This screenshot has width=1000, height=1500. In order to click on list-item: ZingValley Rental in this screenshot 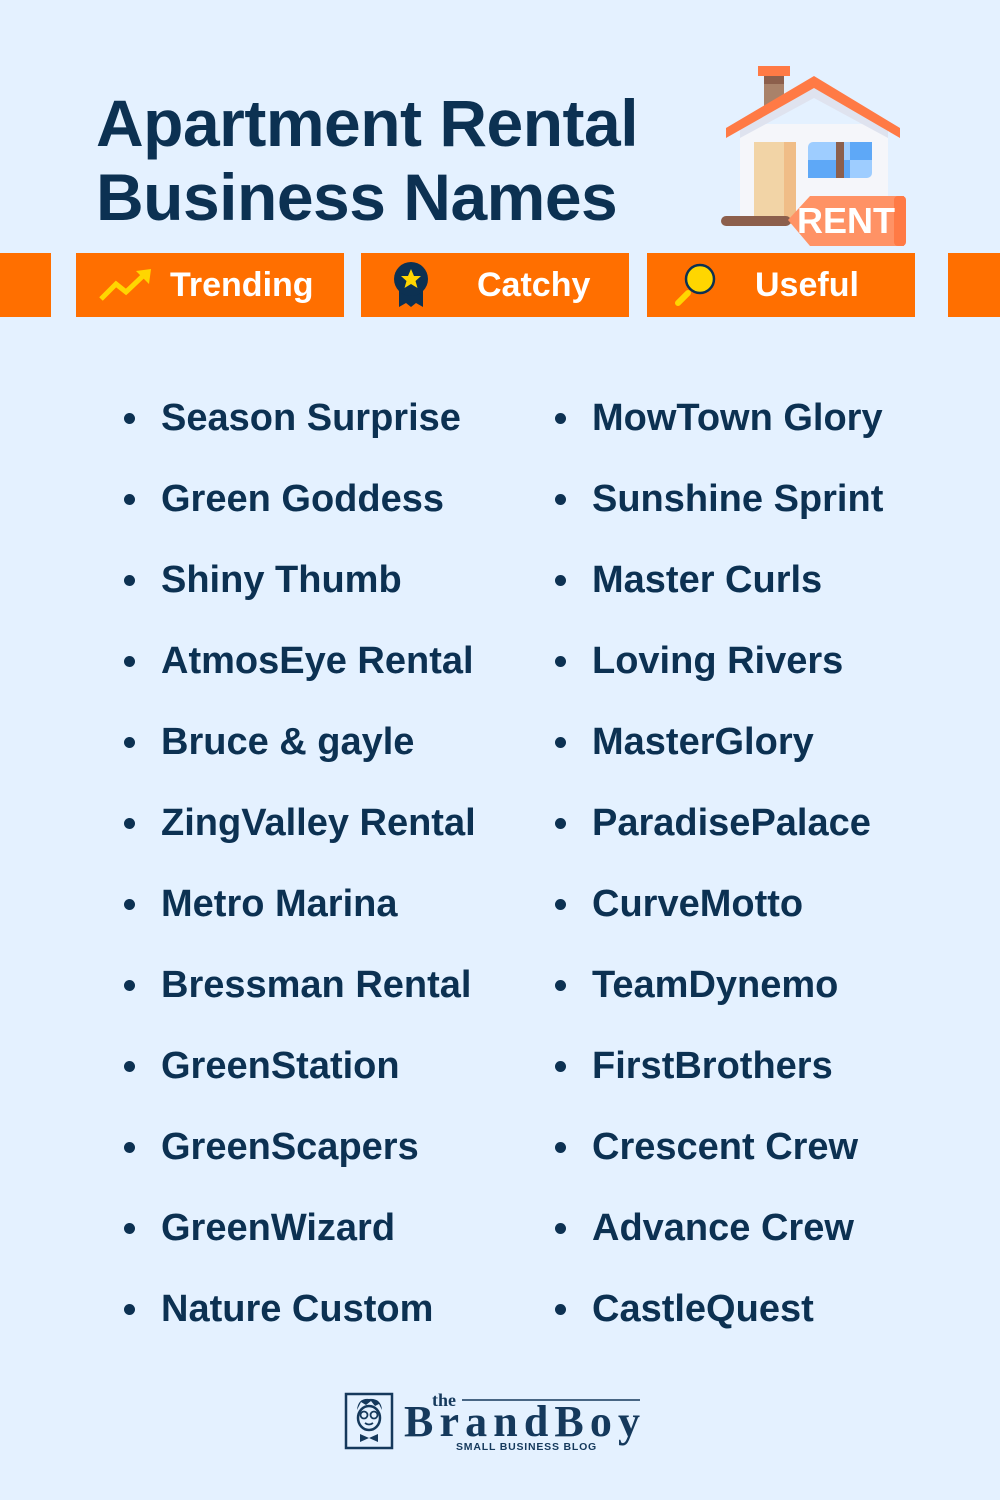, I will do `click(300, 823)`.